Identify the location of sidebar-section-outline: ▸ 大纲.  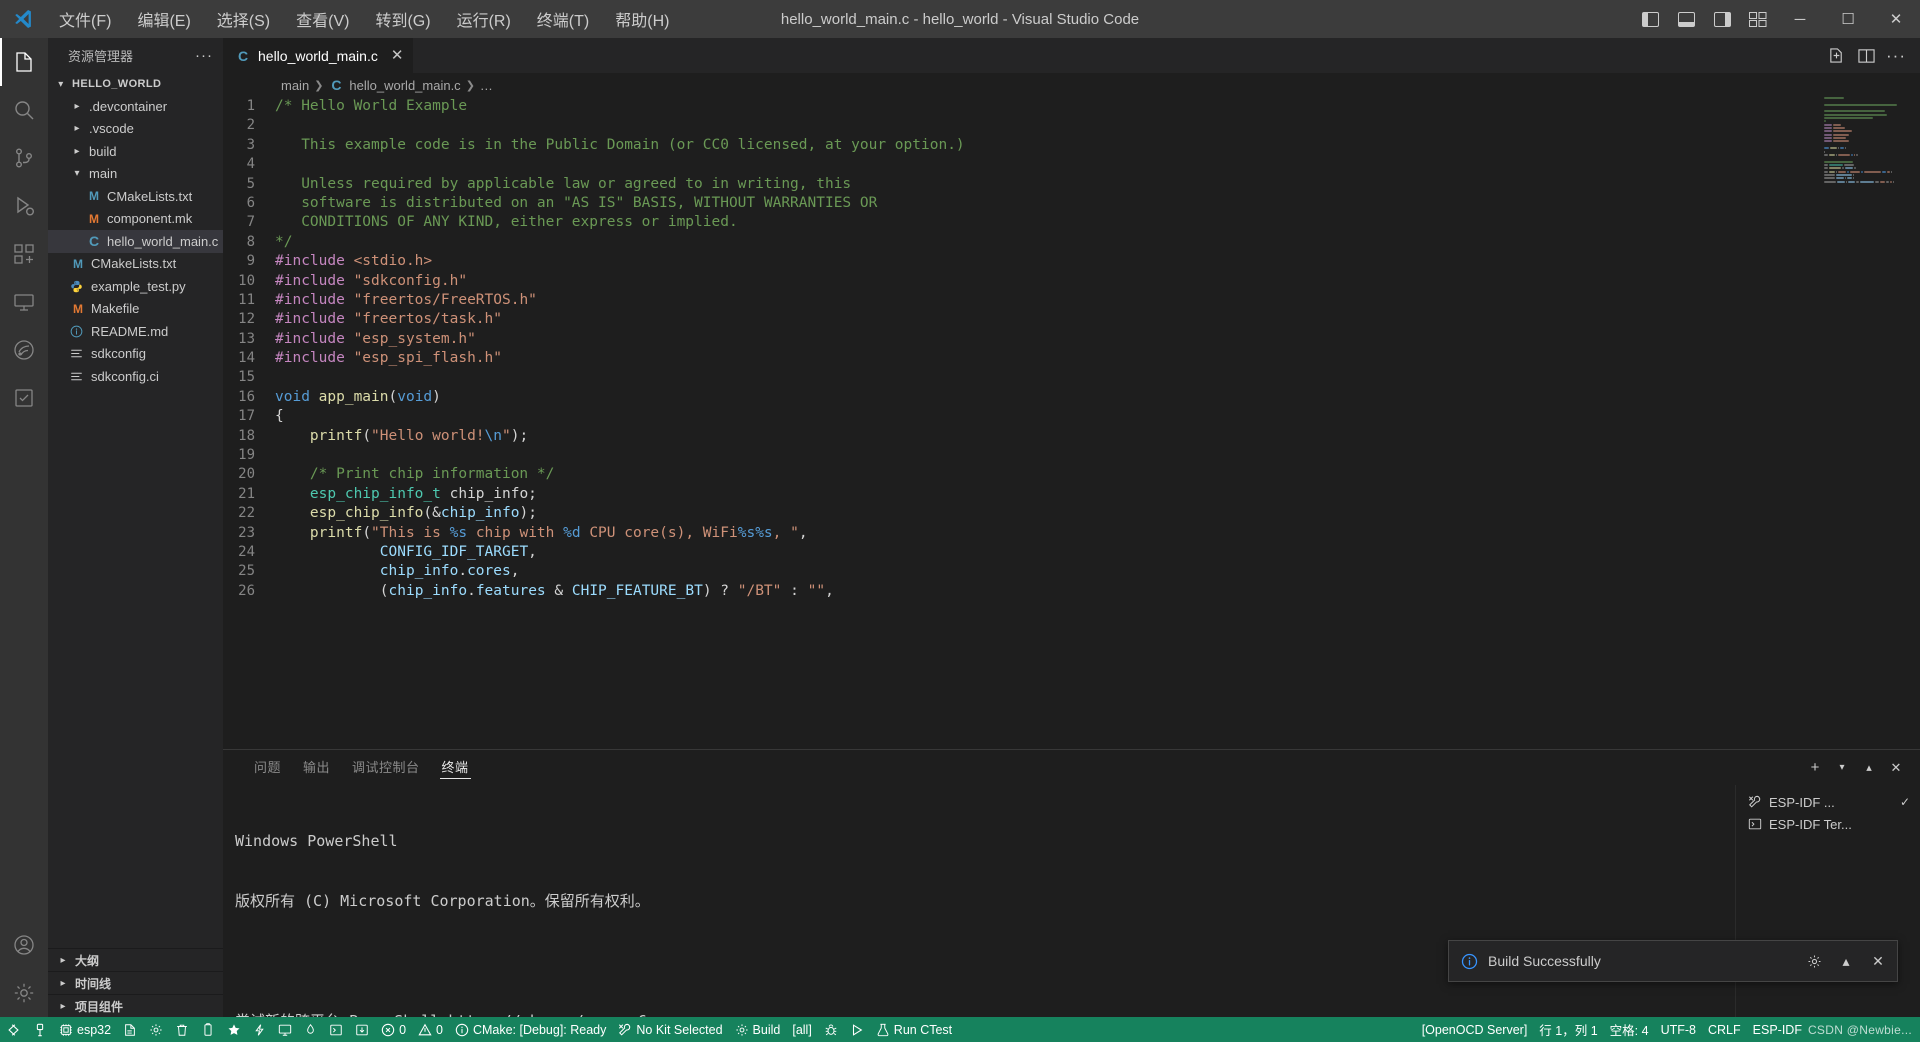
(135, 959).